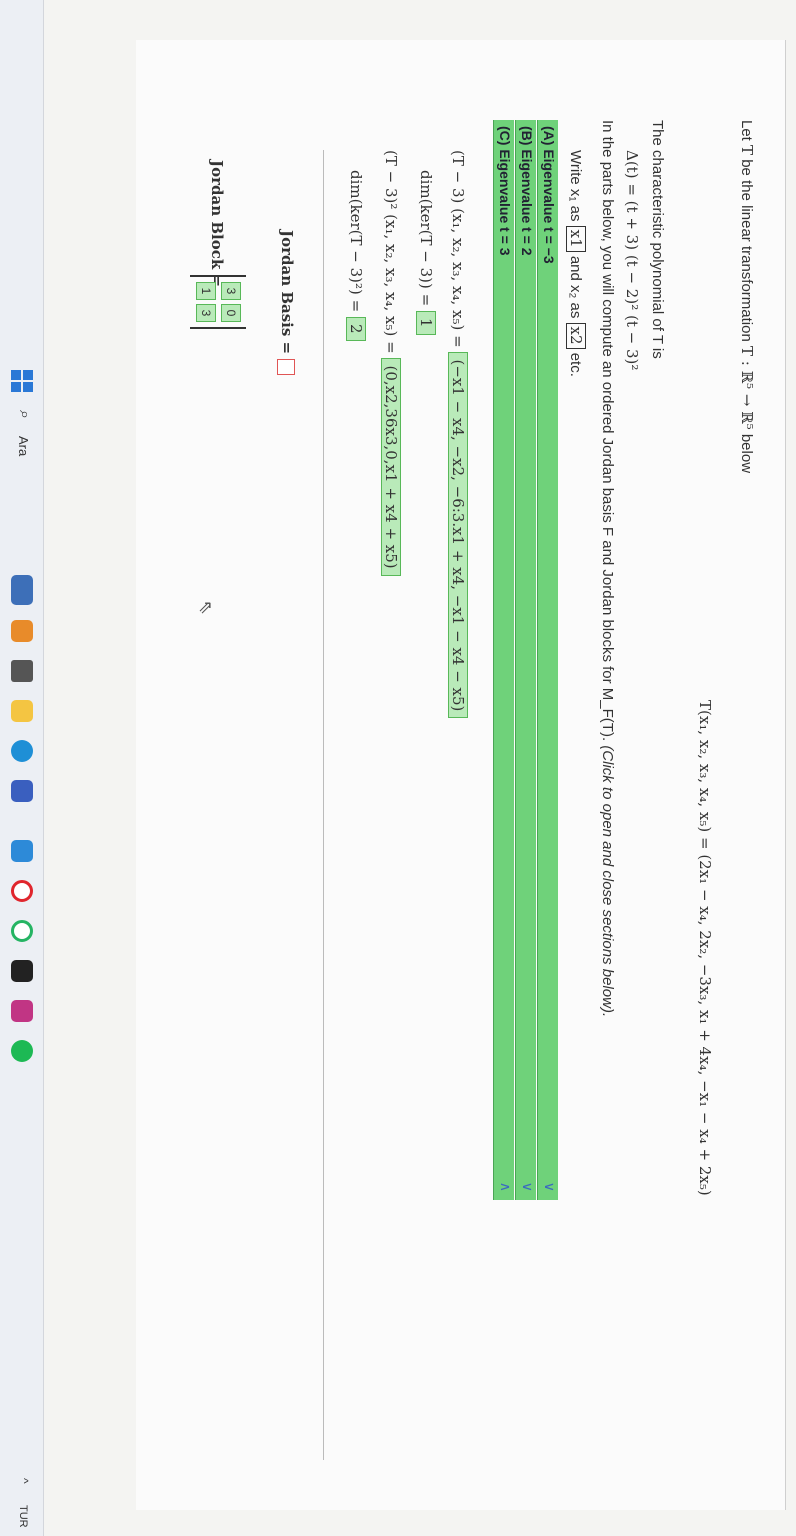 The height and width of the screenshot is (1536, 796). I want to click on tray-chevron-icon: ^, so click(24, 1481).